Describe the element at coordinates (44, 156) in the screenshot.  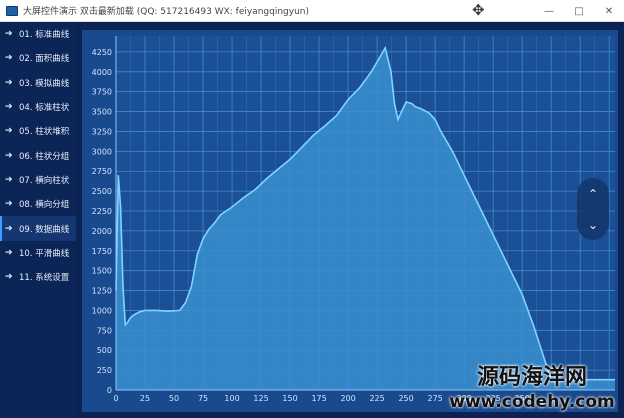
I see `sidebar-item-label: 06. 柱状分组` at that location.